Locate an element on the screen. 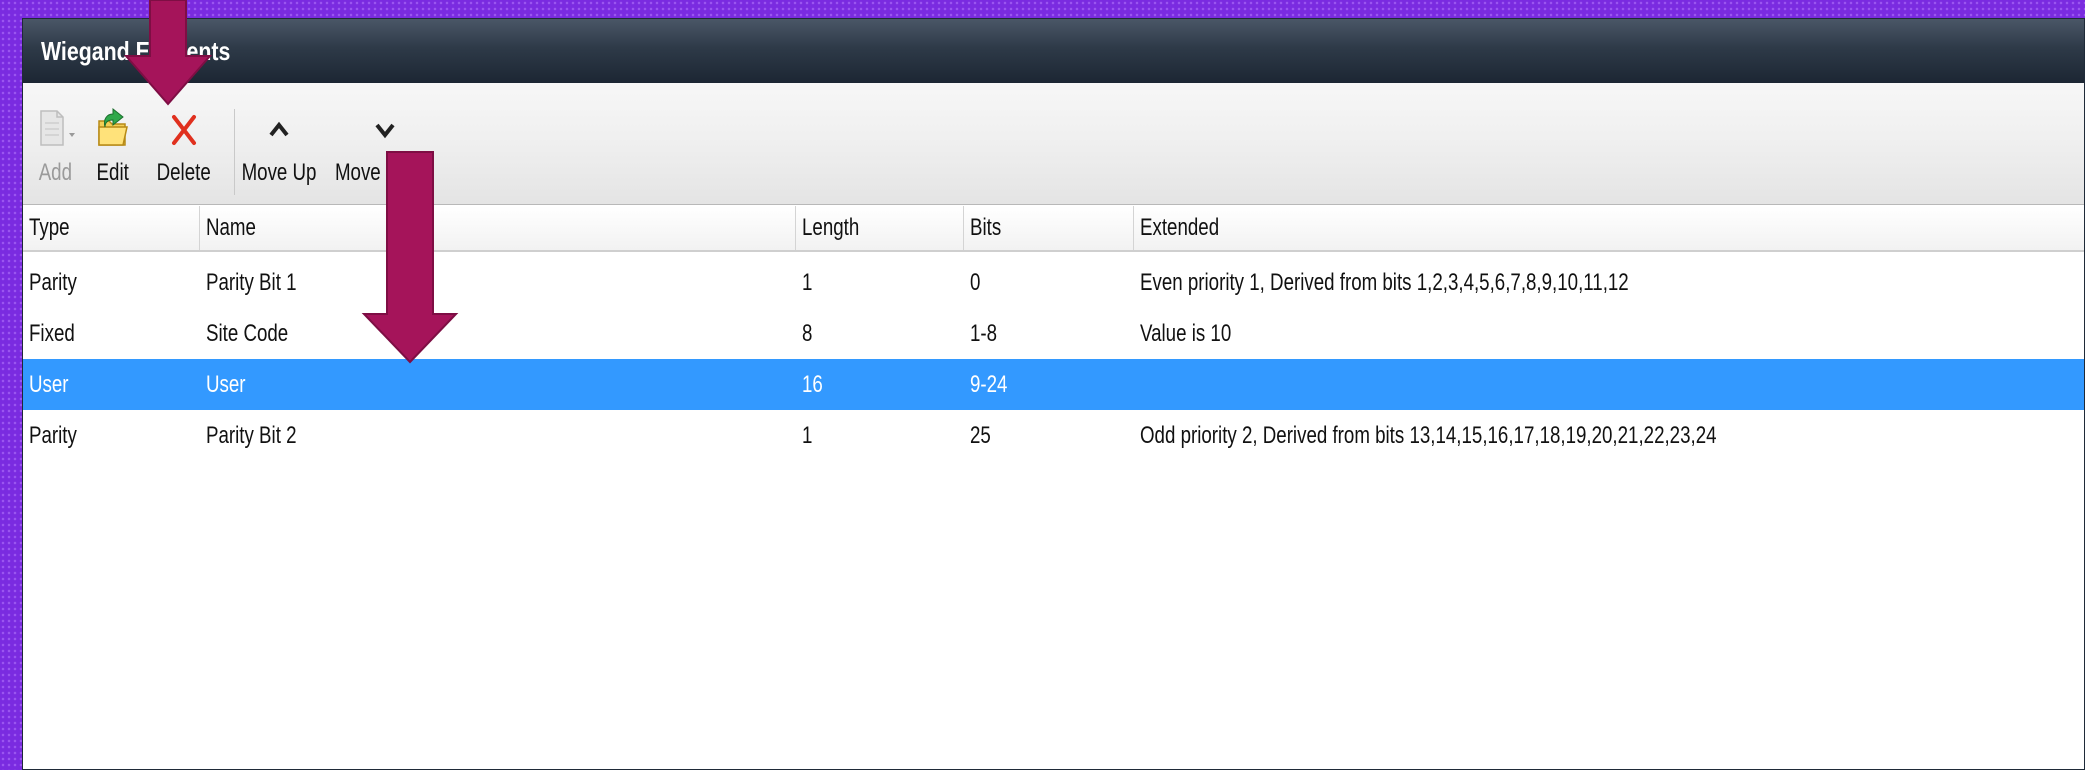 The image size is (2085, 770). annotation-arrow-selected-row is located at coordinates (410, 257).